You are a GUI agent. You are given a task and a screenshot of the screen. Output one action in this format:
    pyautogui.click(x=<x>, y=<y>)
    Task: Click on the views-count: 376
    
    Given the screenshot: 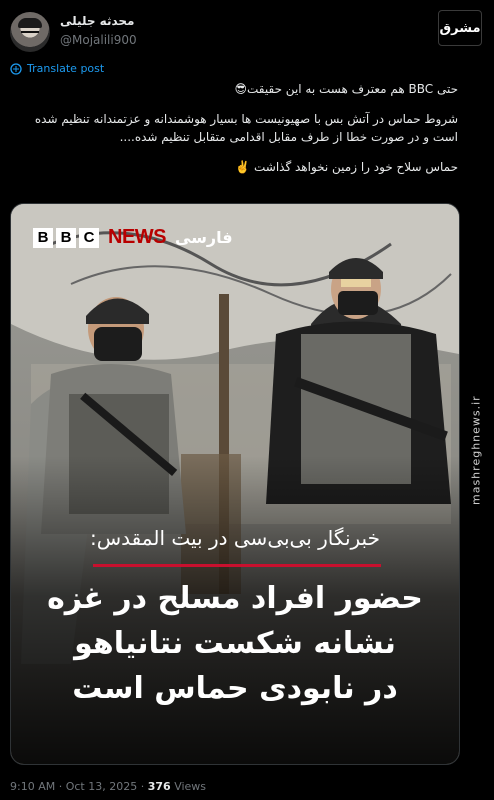 What is the action you would take?
    pyautogui.click(x=159, y=786)
    